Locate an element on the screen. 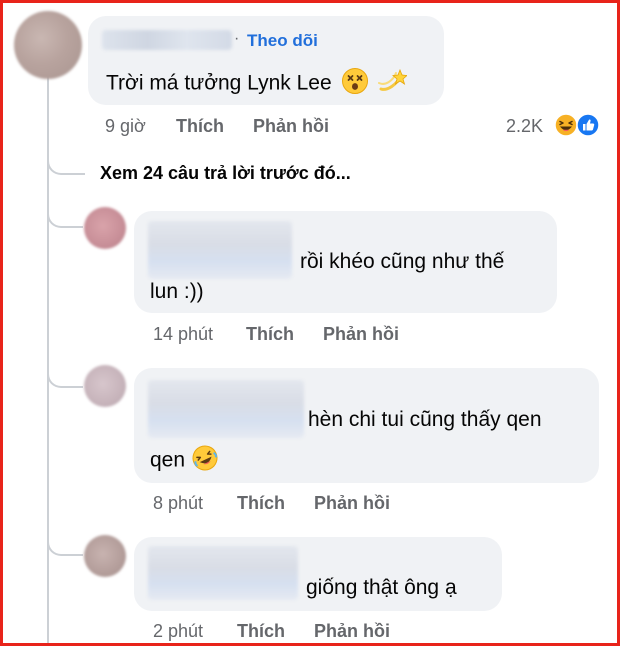 The image size is (620, 646). reply-bubble: hèn chi tui cũng thấy qen qen is located at coordinates (366, 425).